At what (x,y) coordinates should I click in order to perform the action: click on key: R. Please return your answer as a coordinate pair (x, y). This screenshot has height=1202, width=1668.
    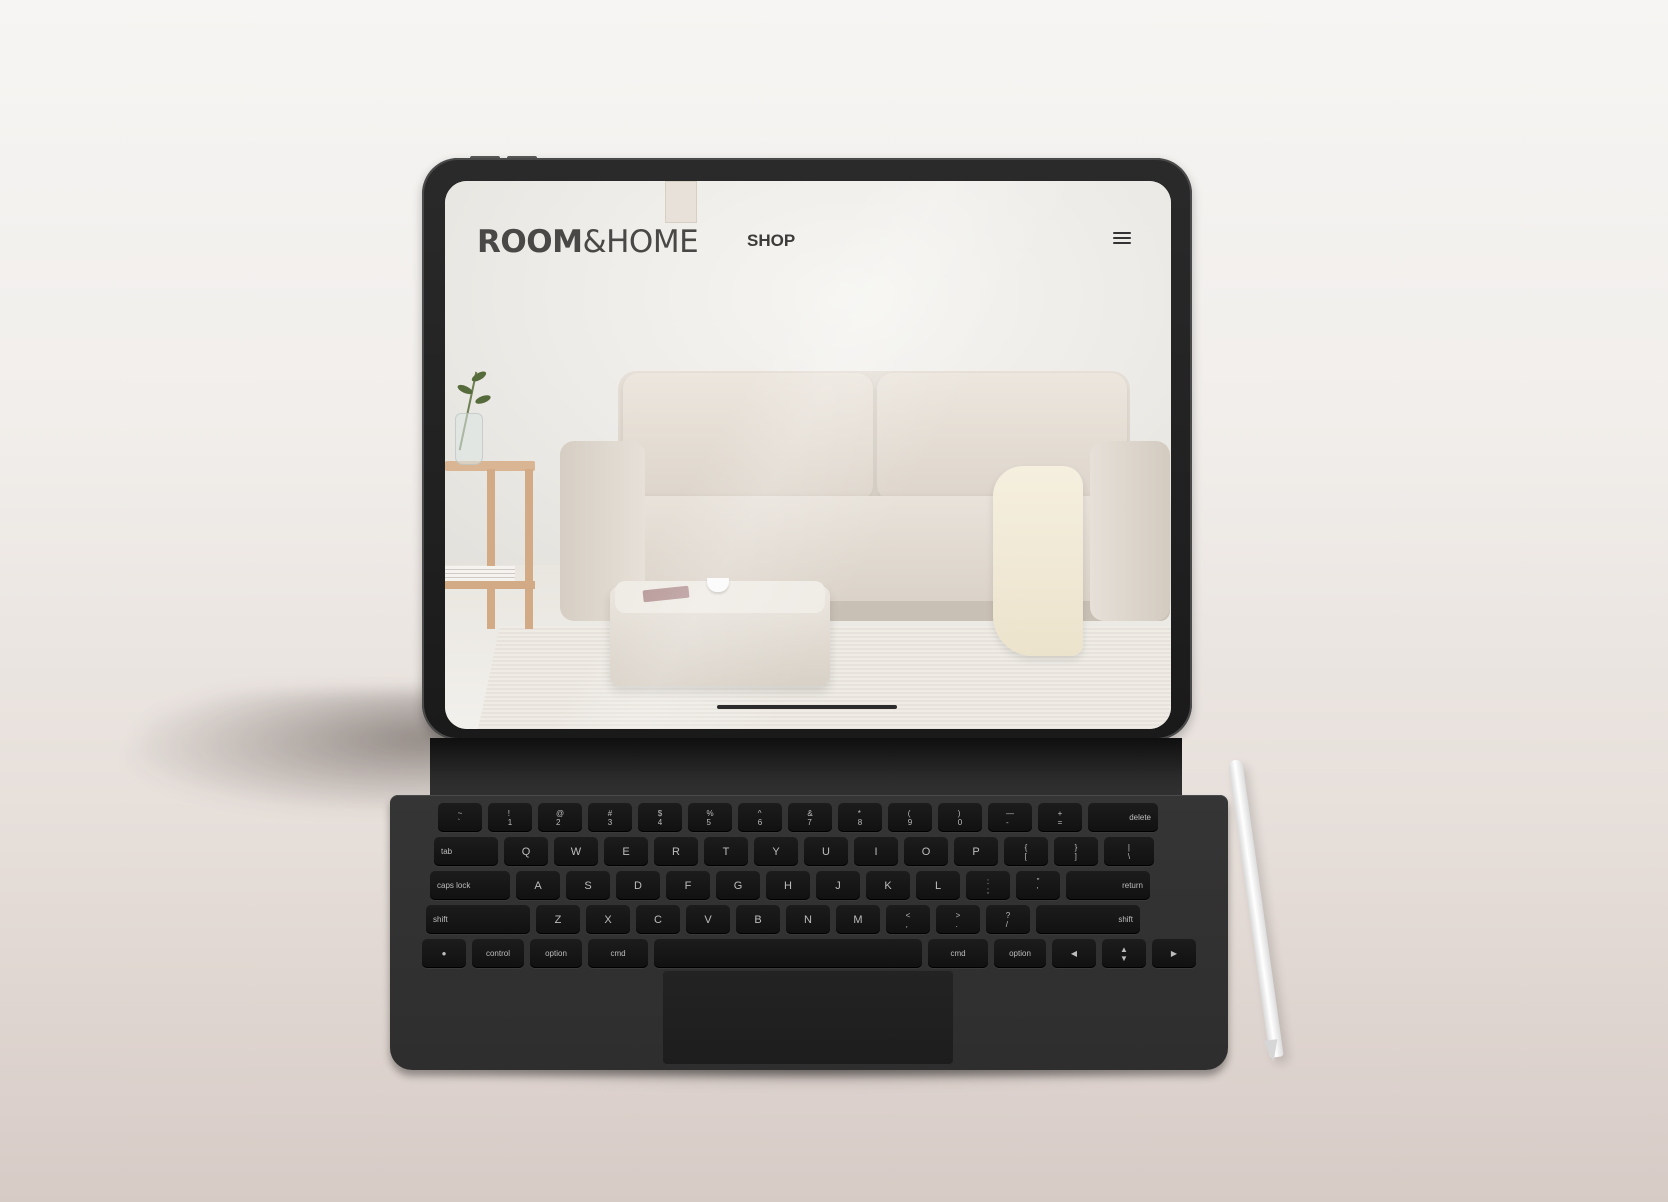
    Looking at the image, I should click on (676, 851).